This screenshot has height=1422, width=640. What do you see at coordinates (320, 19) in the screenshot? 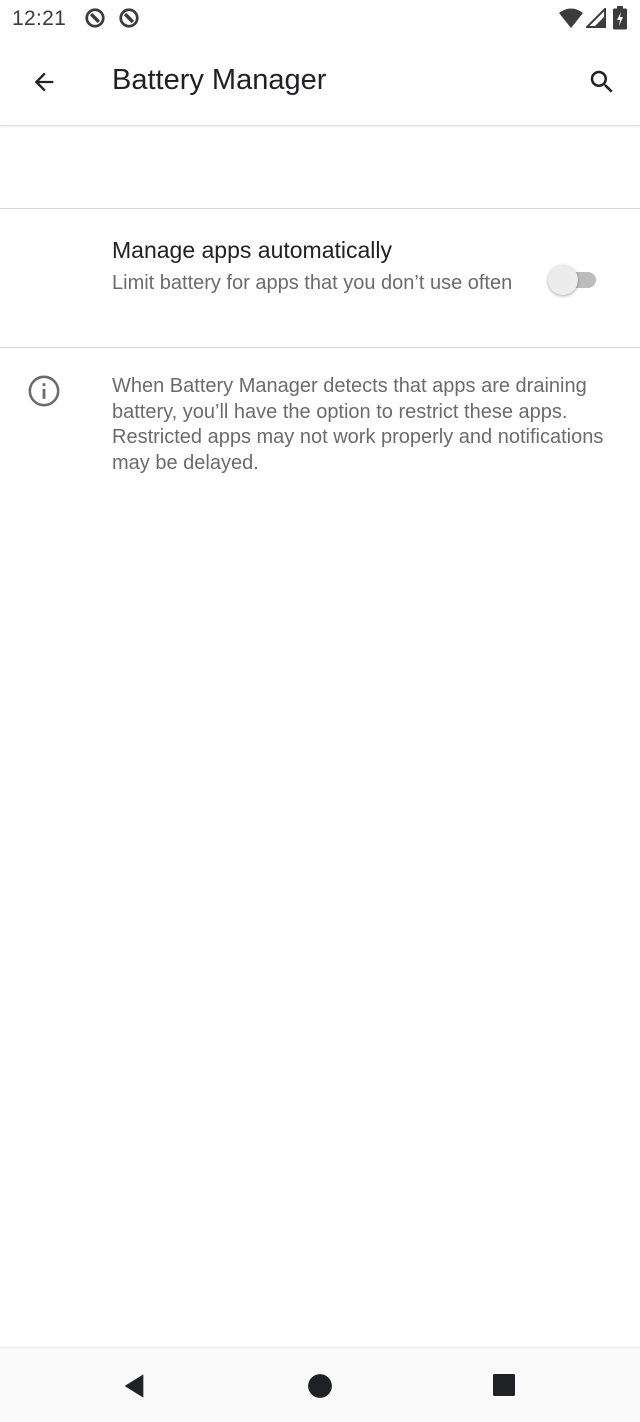
I see `status-bar: 12:21` at bounding box center [320, 19].